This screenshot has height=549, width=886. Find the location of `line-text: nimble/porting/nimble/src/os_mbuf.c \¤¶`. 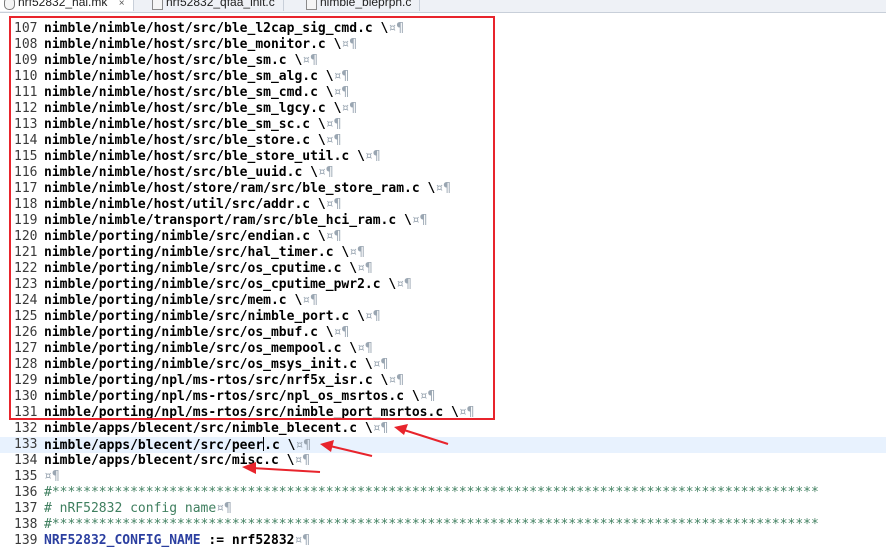

line-text: nimble/porting/nimble/src/os_mbuf.c \¤¶ is located at coordinates (197, 332).